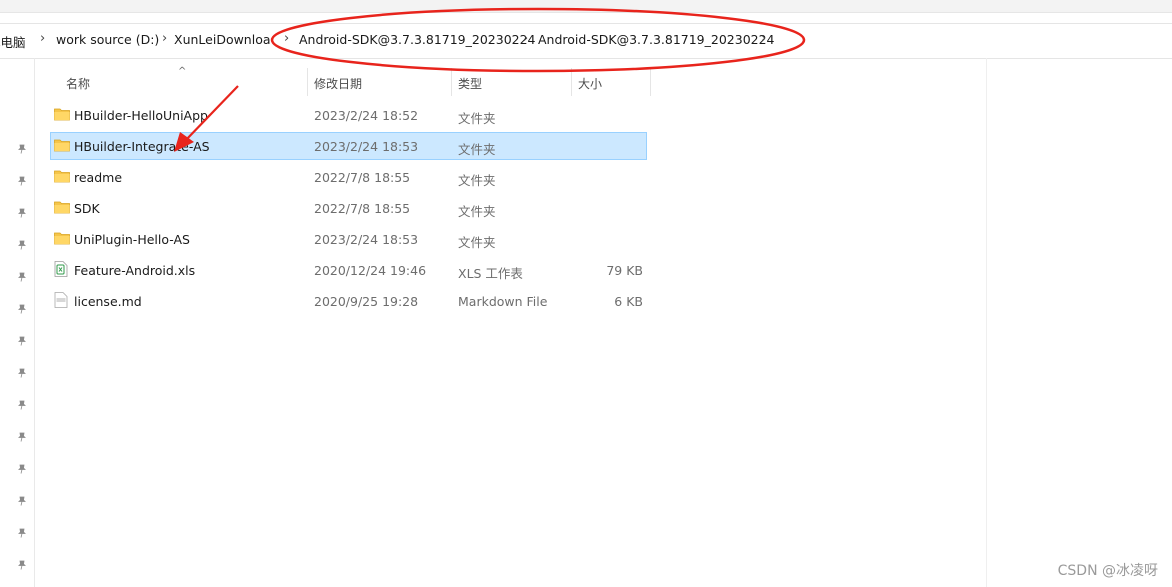  I want to click on markdown-file-icon, so click(62, 300).